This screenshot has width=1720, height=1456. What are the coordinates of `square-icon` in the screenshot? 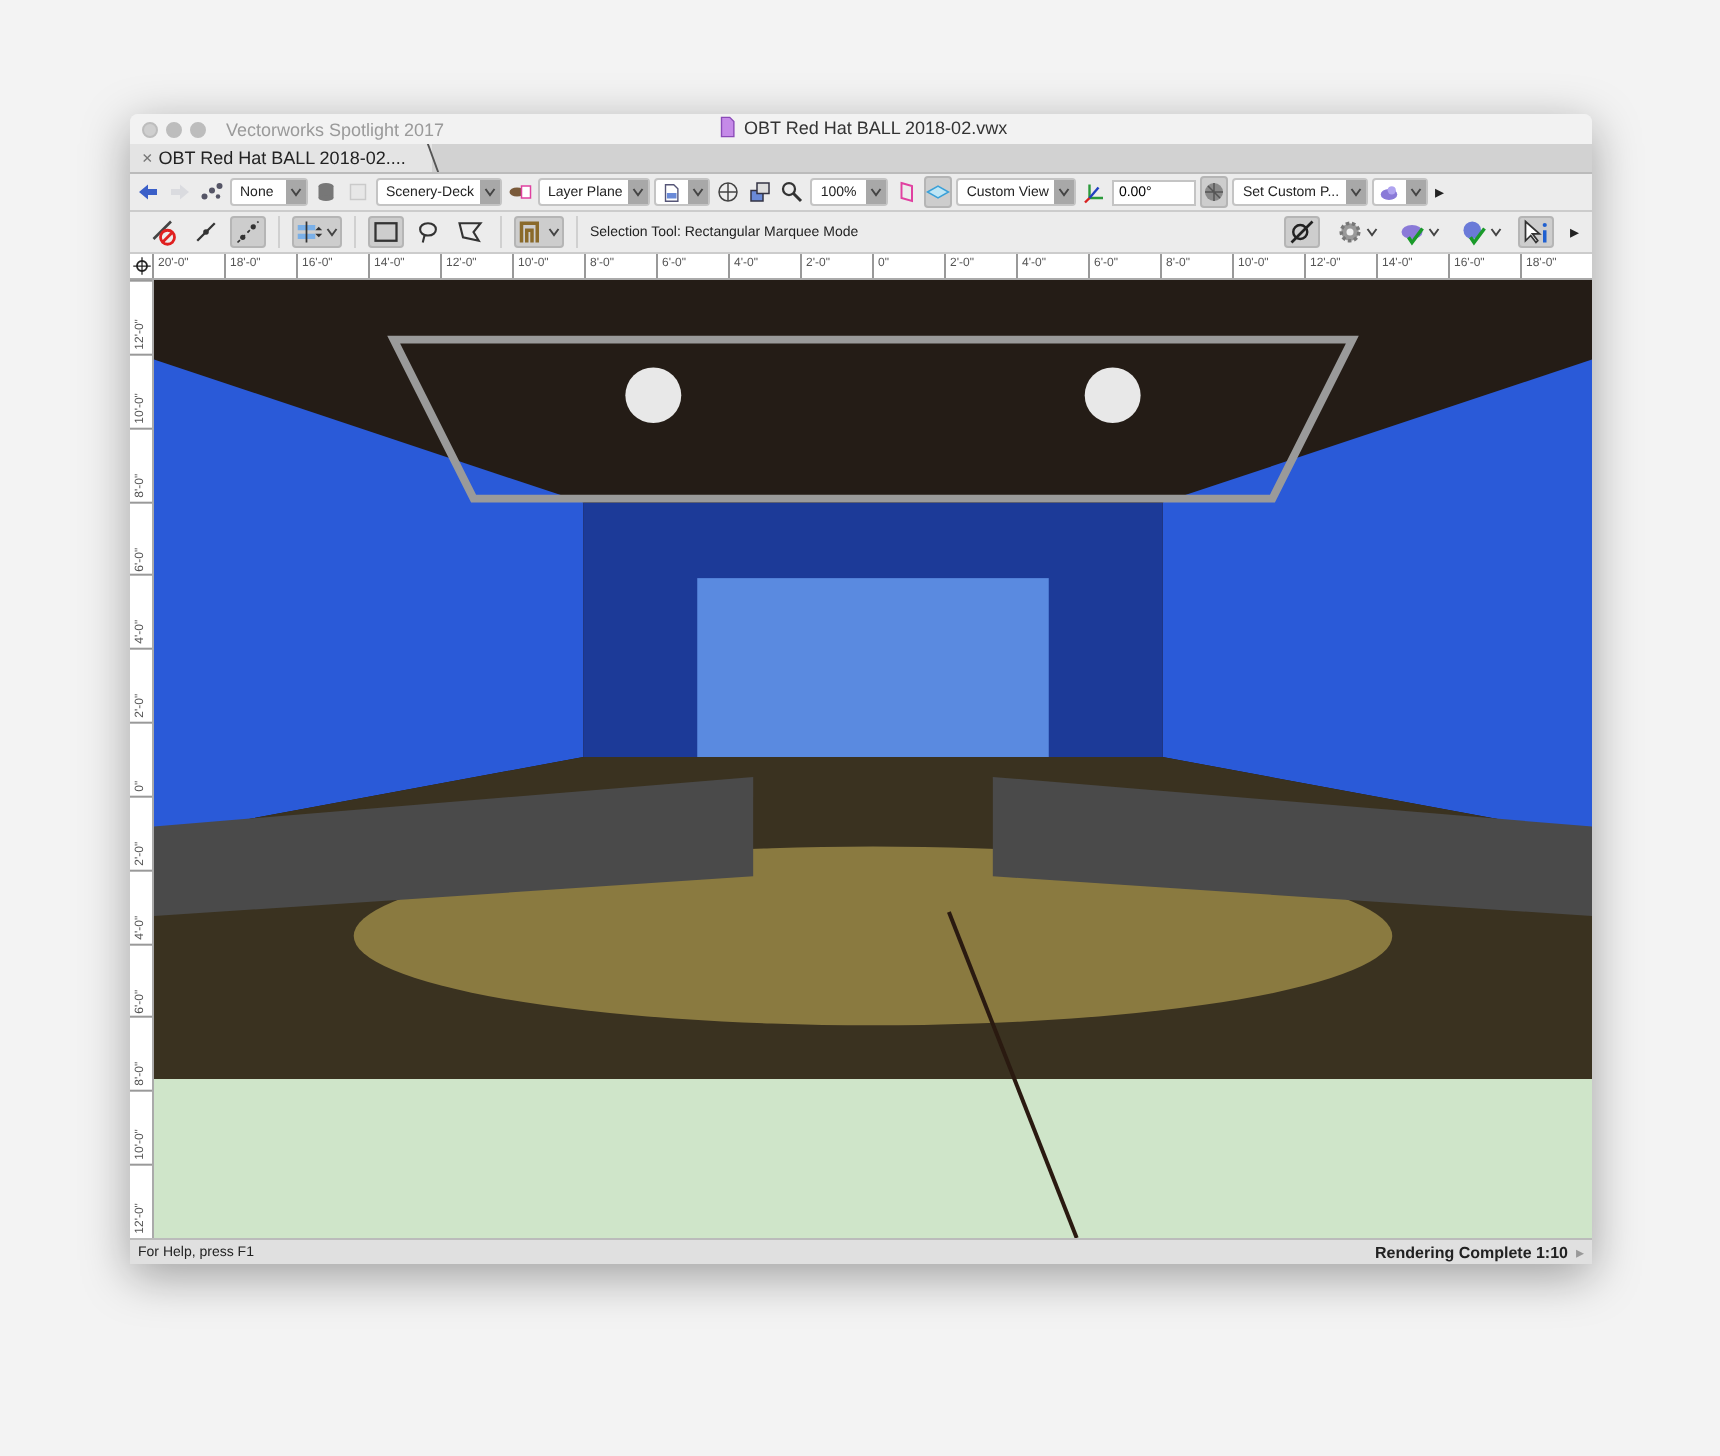 It's located at (358, 192).